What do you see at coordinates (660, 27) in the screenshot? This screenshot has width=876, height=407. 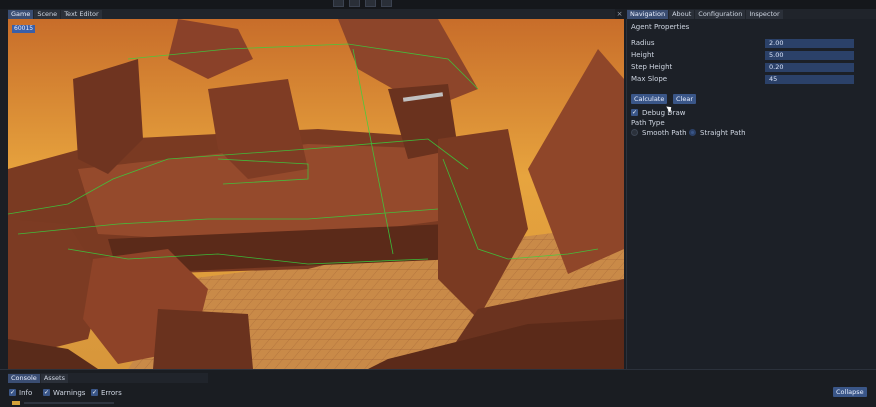 I see `section-title: Agent Properties` at bounding box center [660, 27].